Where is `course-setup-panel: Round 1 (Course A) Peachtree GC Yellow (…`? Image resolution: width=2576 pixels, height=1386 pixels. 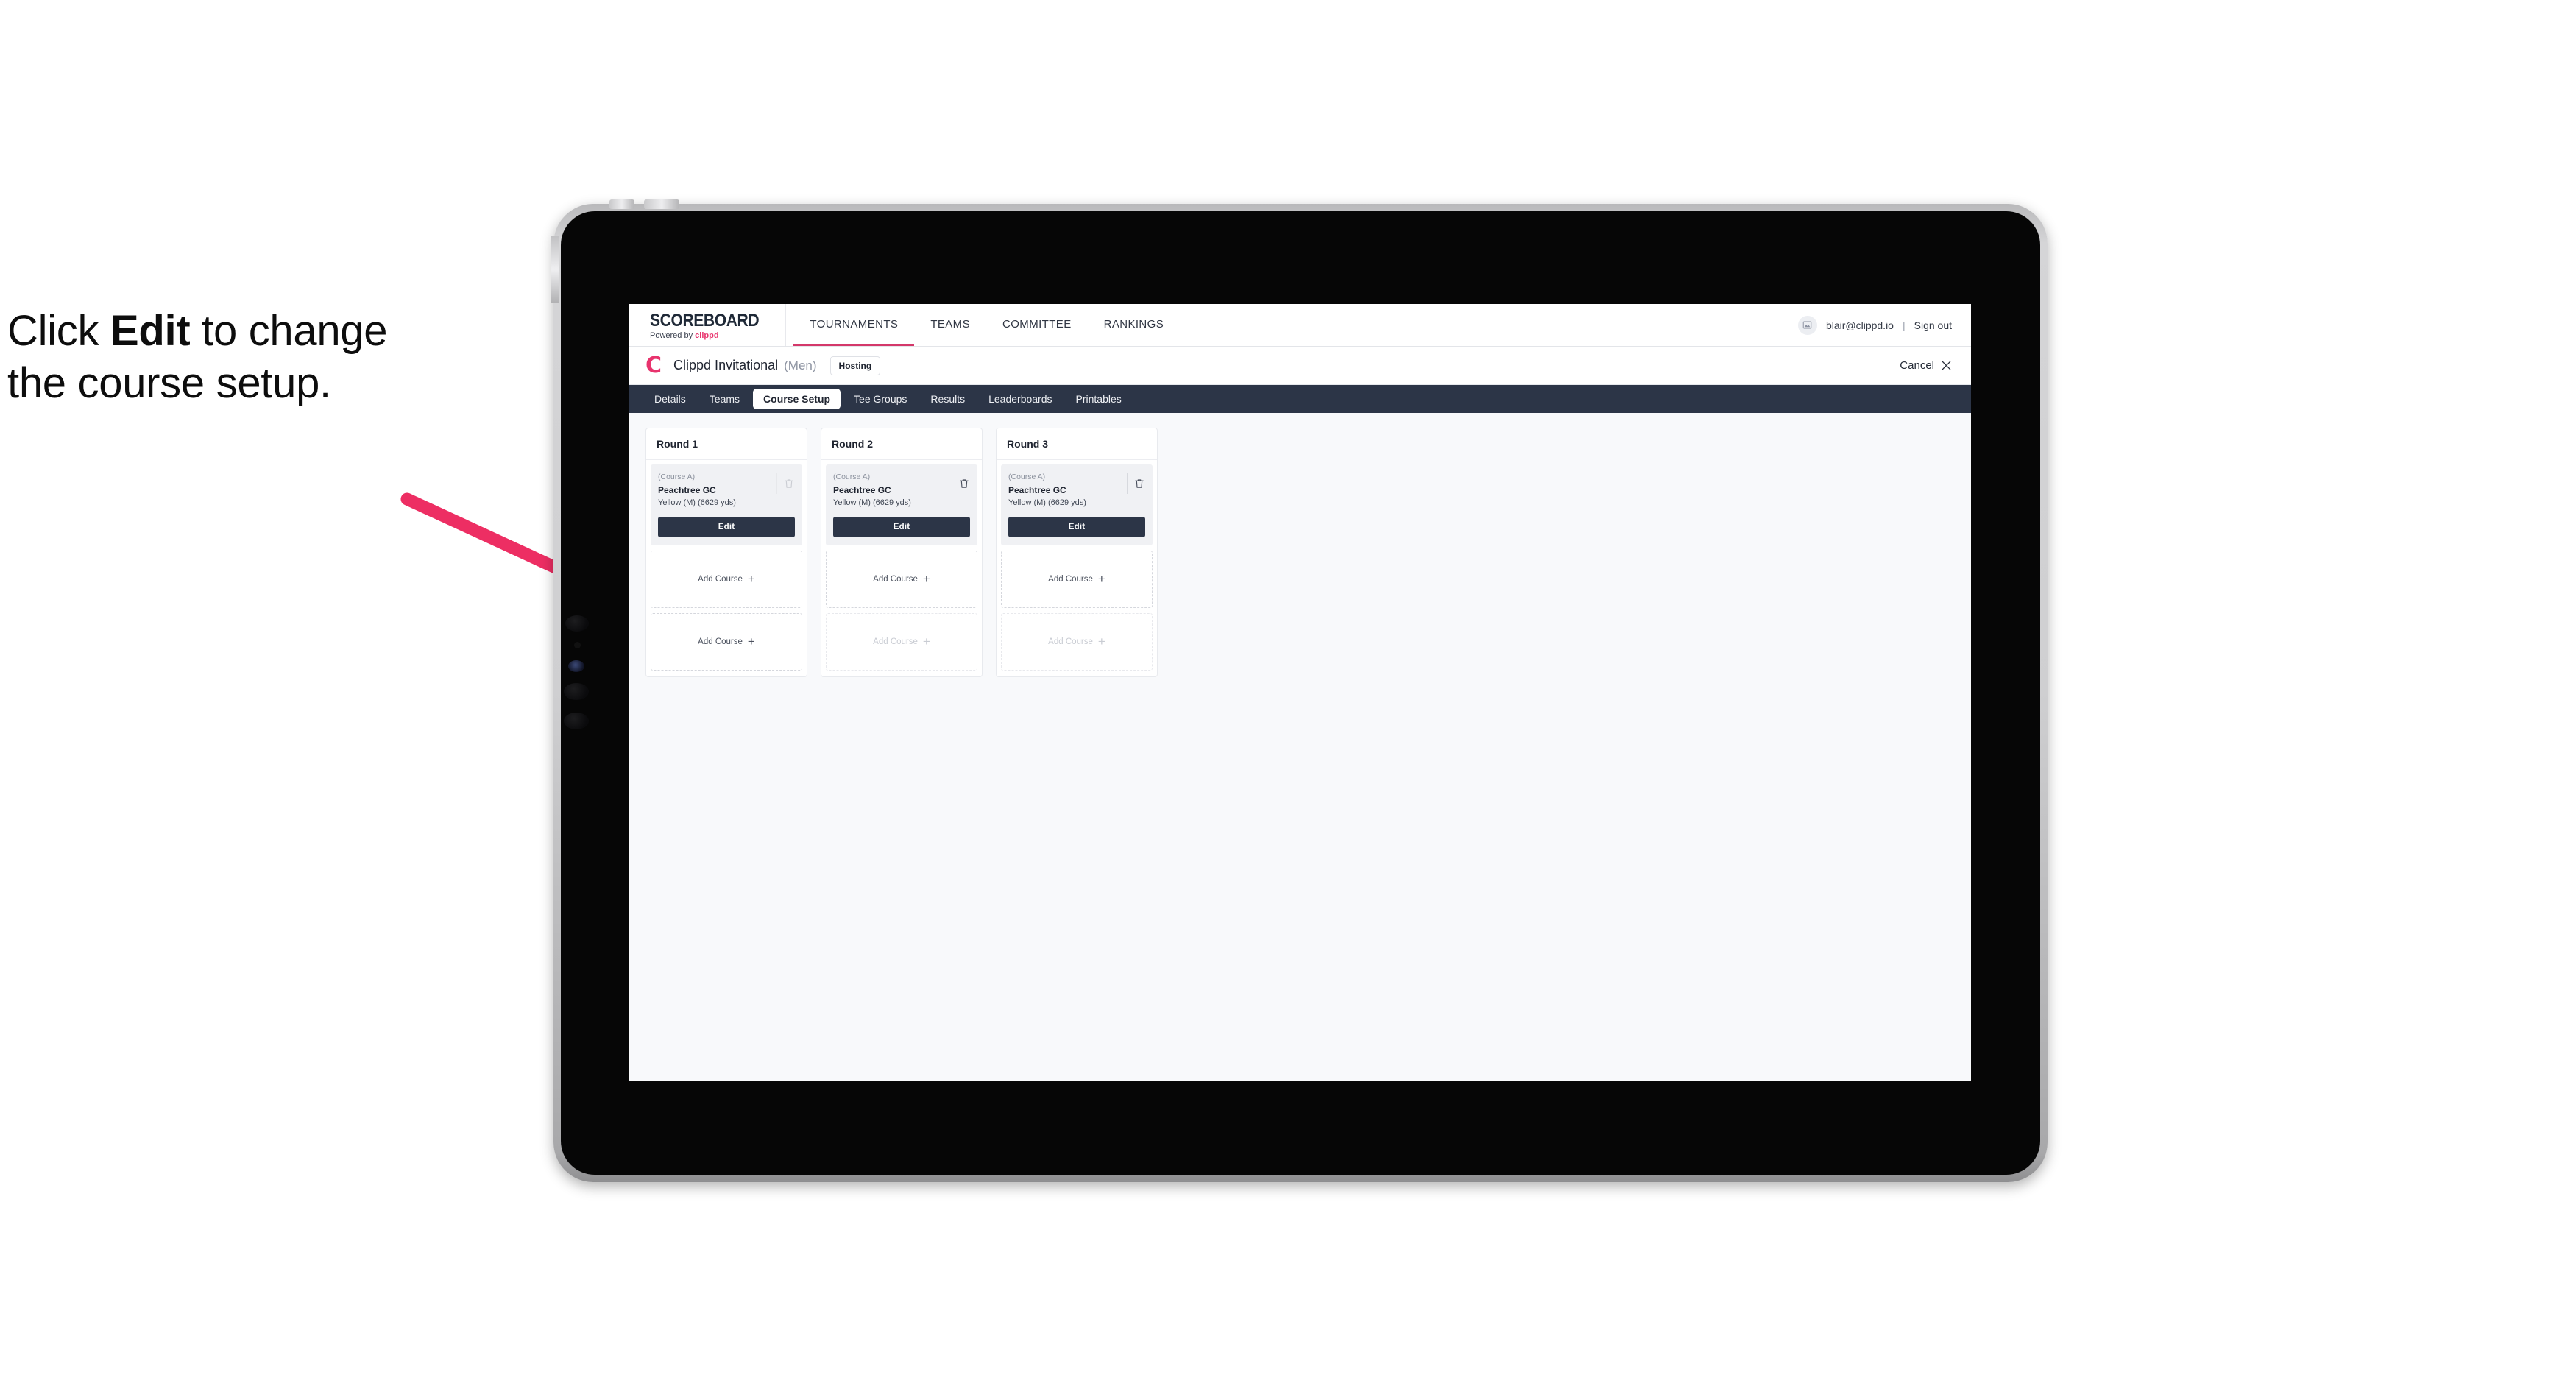 course-setup-panel: Round 1 (Course A) Peachtree GC Yellow (… is located at coordinates (1300, 552).